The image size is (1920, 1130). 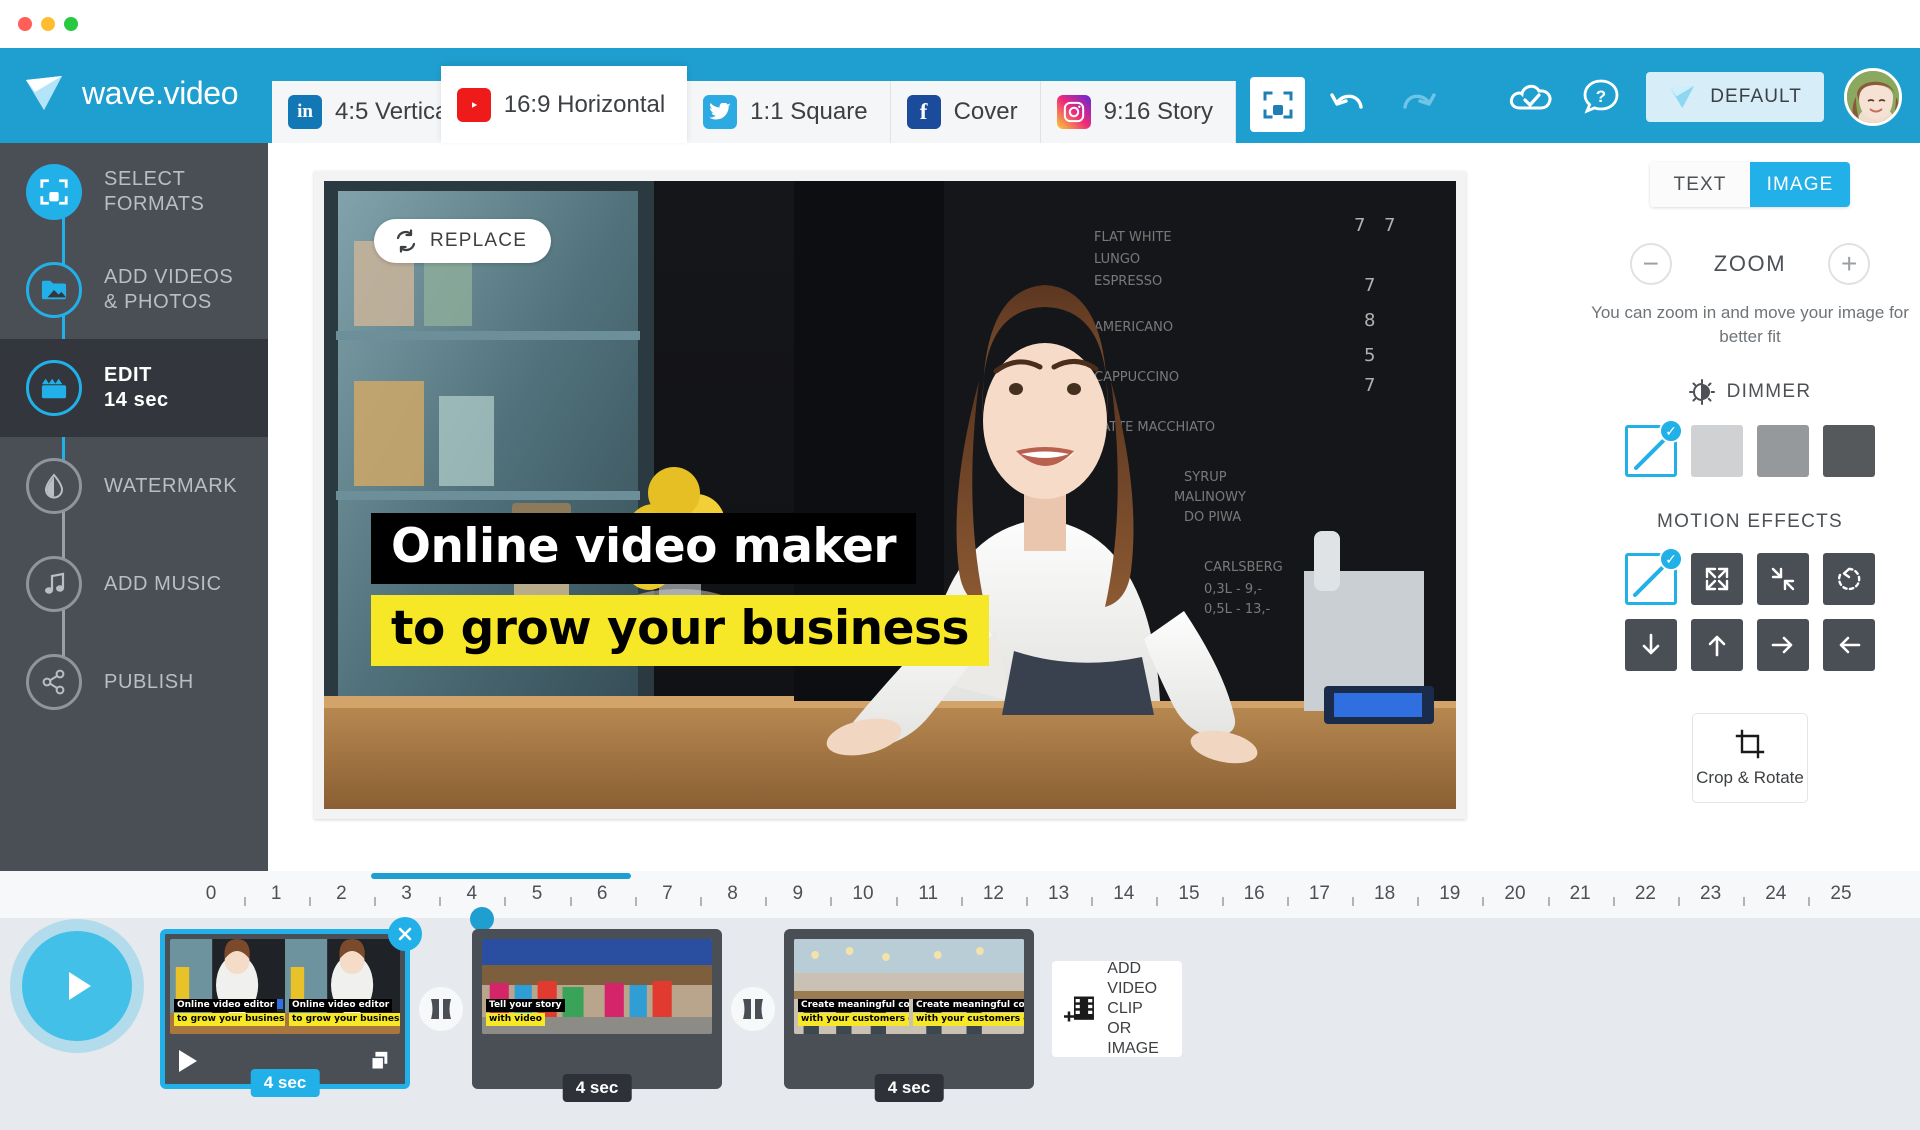 I want to click on replace-image-button: REPLACE, so click(x=463, y=241).